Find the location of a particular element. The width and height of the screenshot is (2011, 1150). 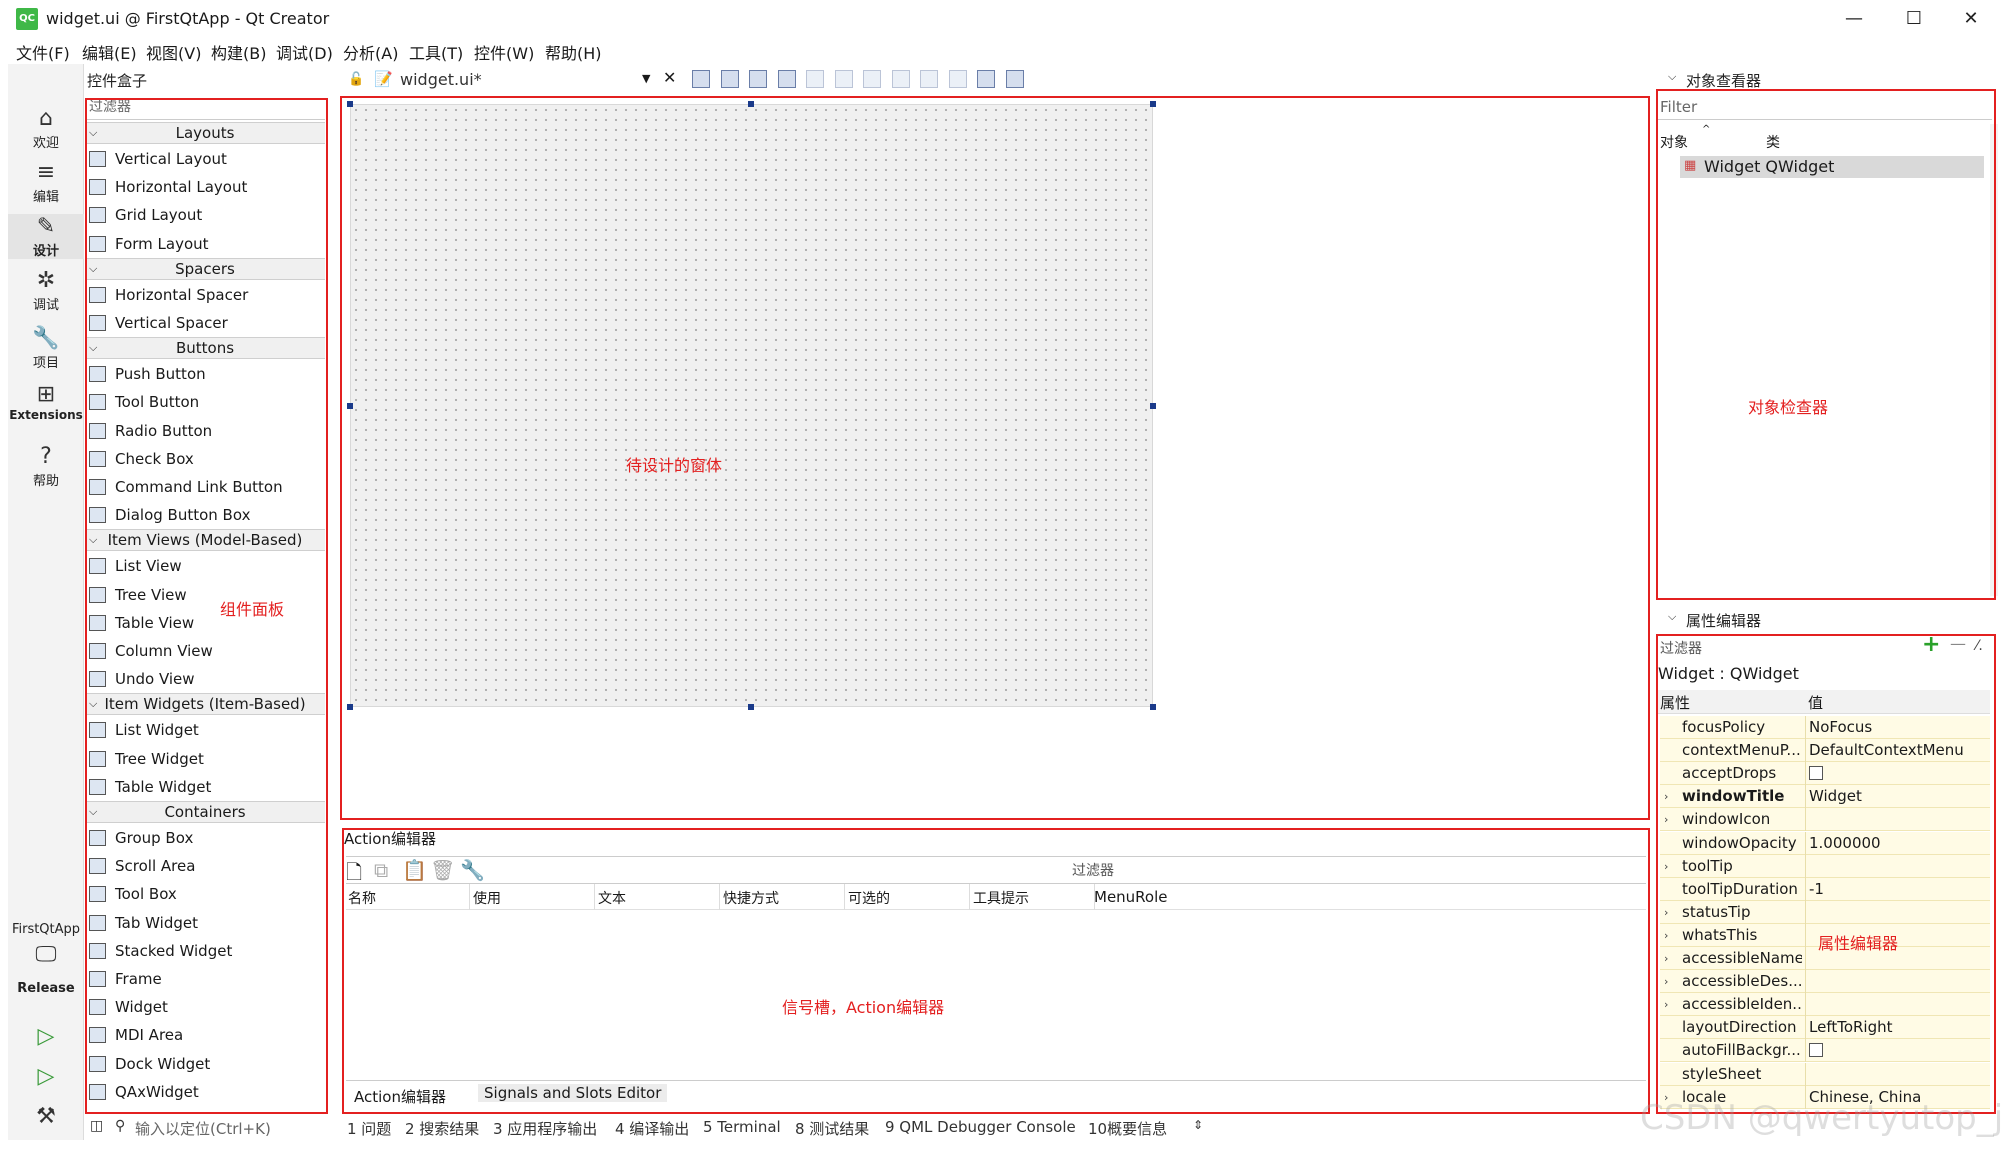

menu-item-2: 视图(V) is located at coordinates (173, 52).